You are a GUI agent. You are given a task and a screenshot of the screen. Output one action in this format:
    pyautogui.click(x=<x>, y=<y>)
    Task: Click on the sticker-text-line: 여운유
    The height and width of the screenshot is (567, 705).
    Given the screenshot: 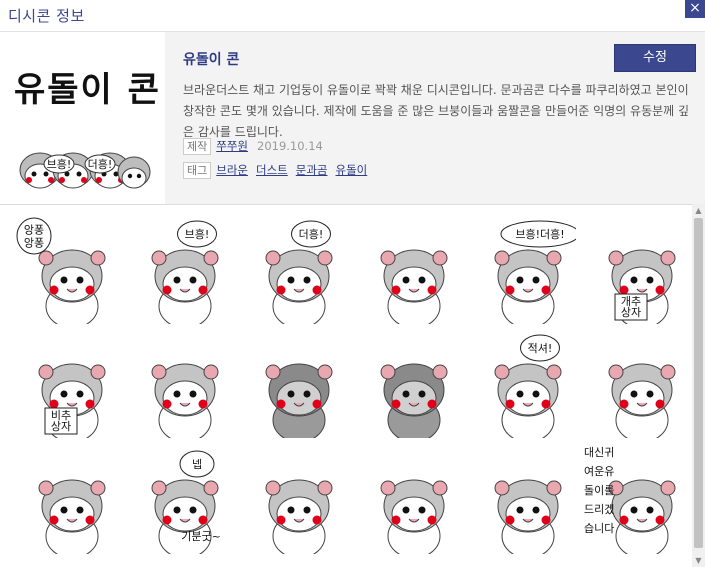 What is the action you would take?
    pyautogui.click(x=599, y=471)
    